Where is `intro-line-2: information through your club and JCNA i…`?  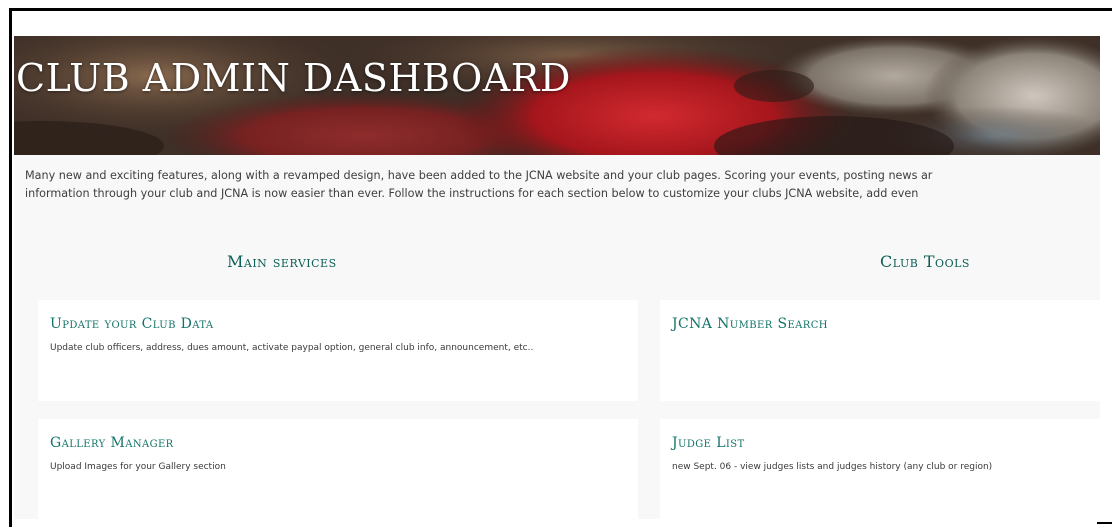
intro-line-2: information through your club and JCNA i… is located at coordinates (472, 193).